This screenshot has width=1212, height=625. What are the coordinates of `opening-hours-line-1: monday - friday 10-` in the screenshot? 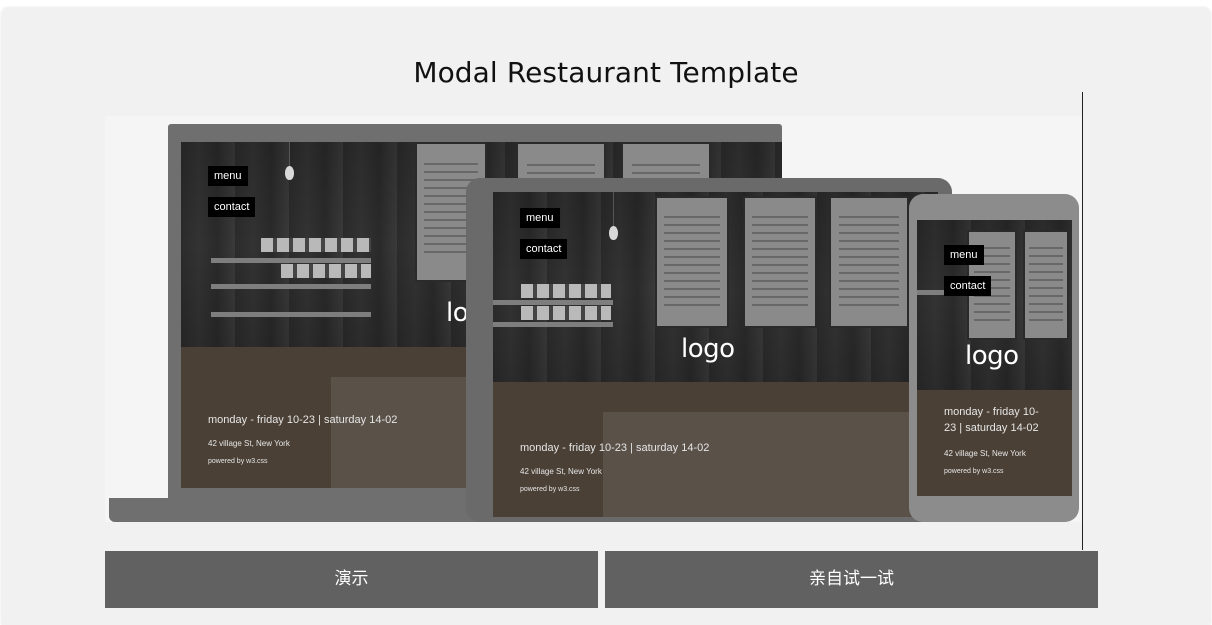 It's located at (991, 412).